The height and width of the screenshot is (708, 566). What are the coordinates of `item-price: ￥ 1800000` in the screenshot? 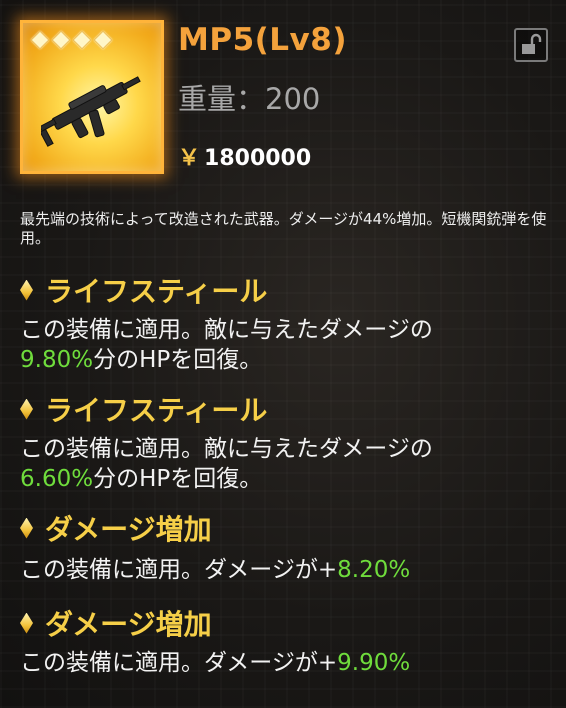 It's located at (244, 156).